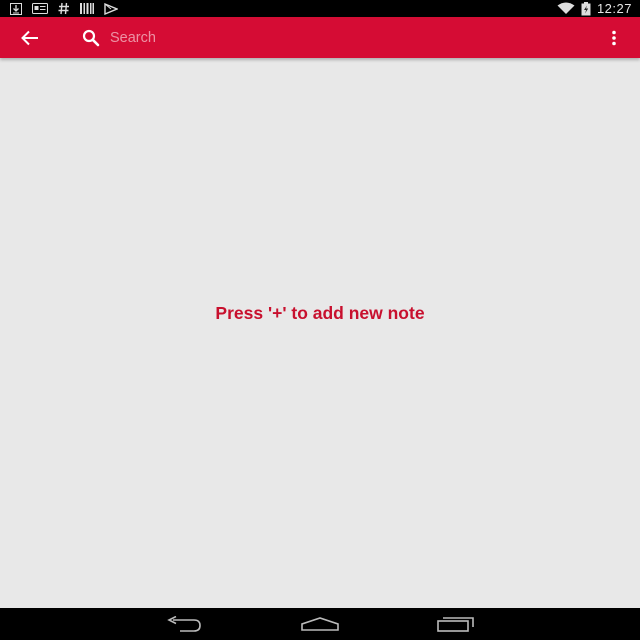 The image size is (640, 640). What do you see at coordinates (111, 8) in the screenshot?
I see `play-store-icon` at bounding box center [111, 8].